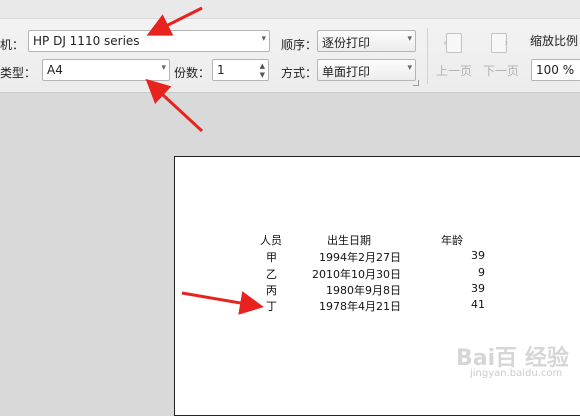 Image resolution: width=580 pixels, height=416 pixels. I want to click on row-2-name: 乙, so click(271, 274).